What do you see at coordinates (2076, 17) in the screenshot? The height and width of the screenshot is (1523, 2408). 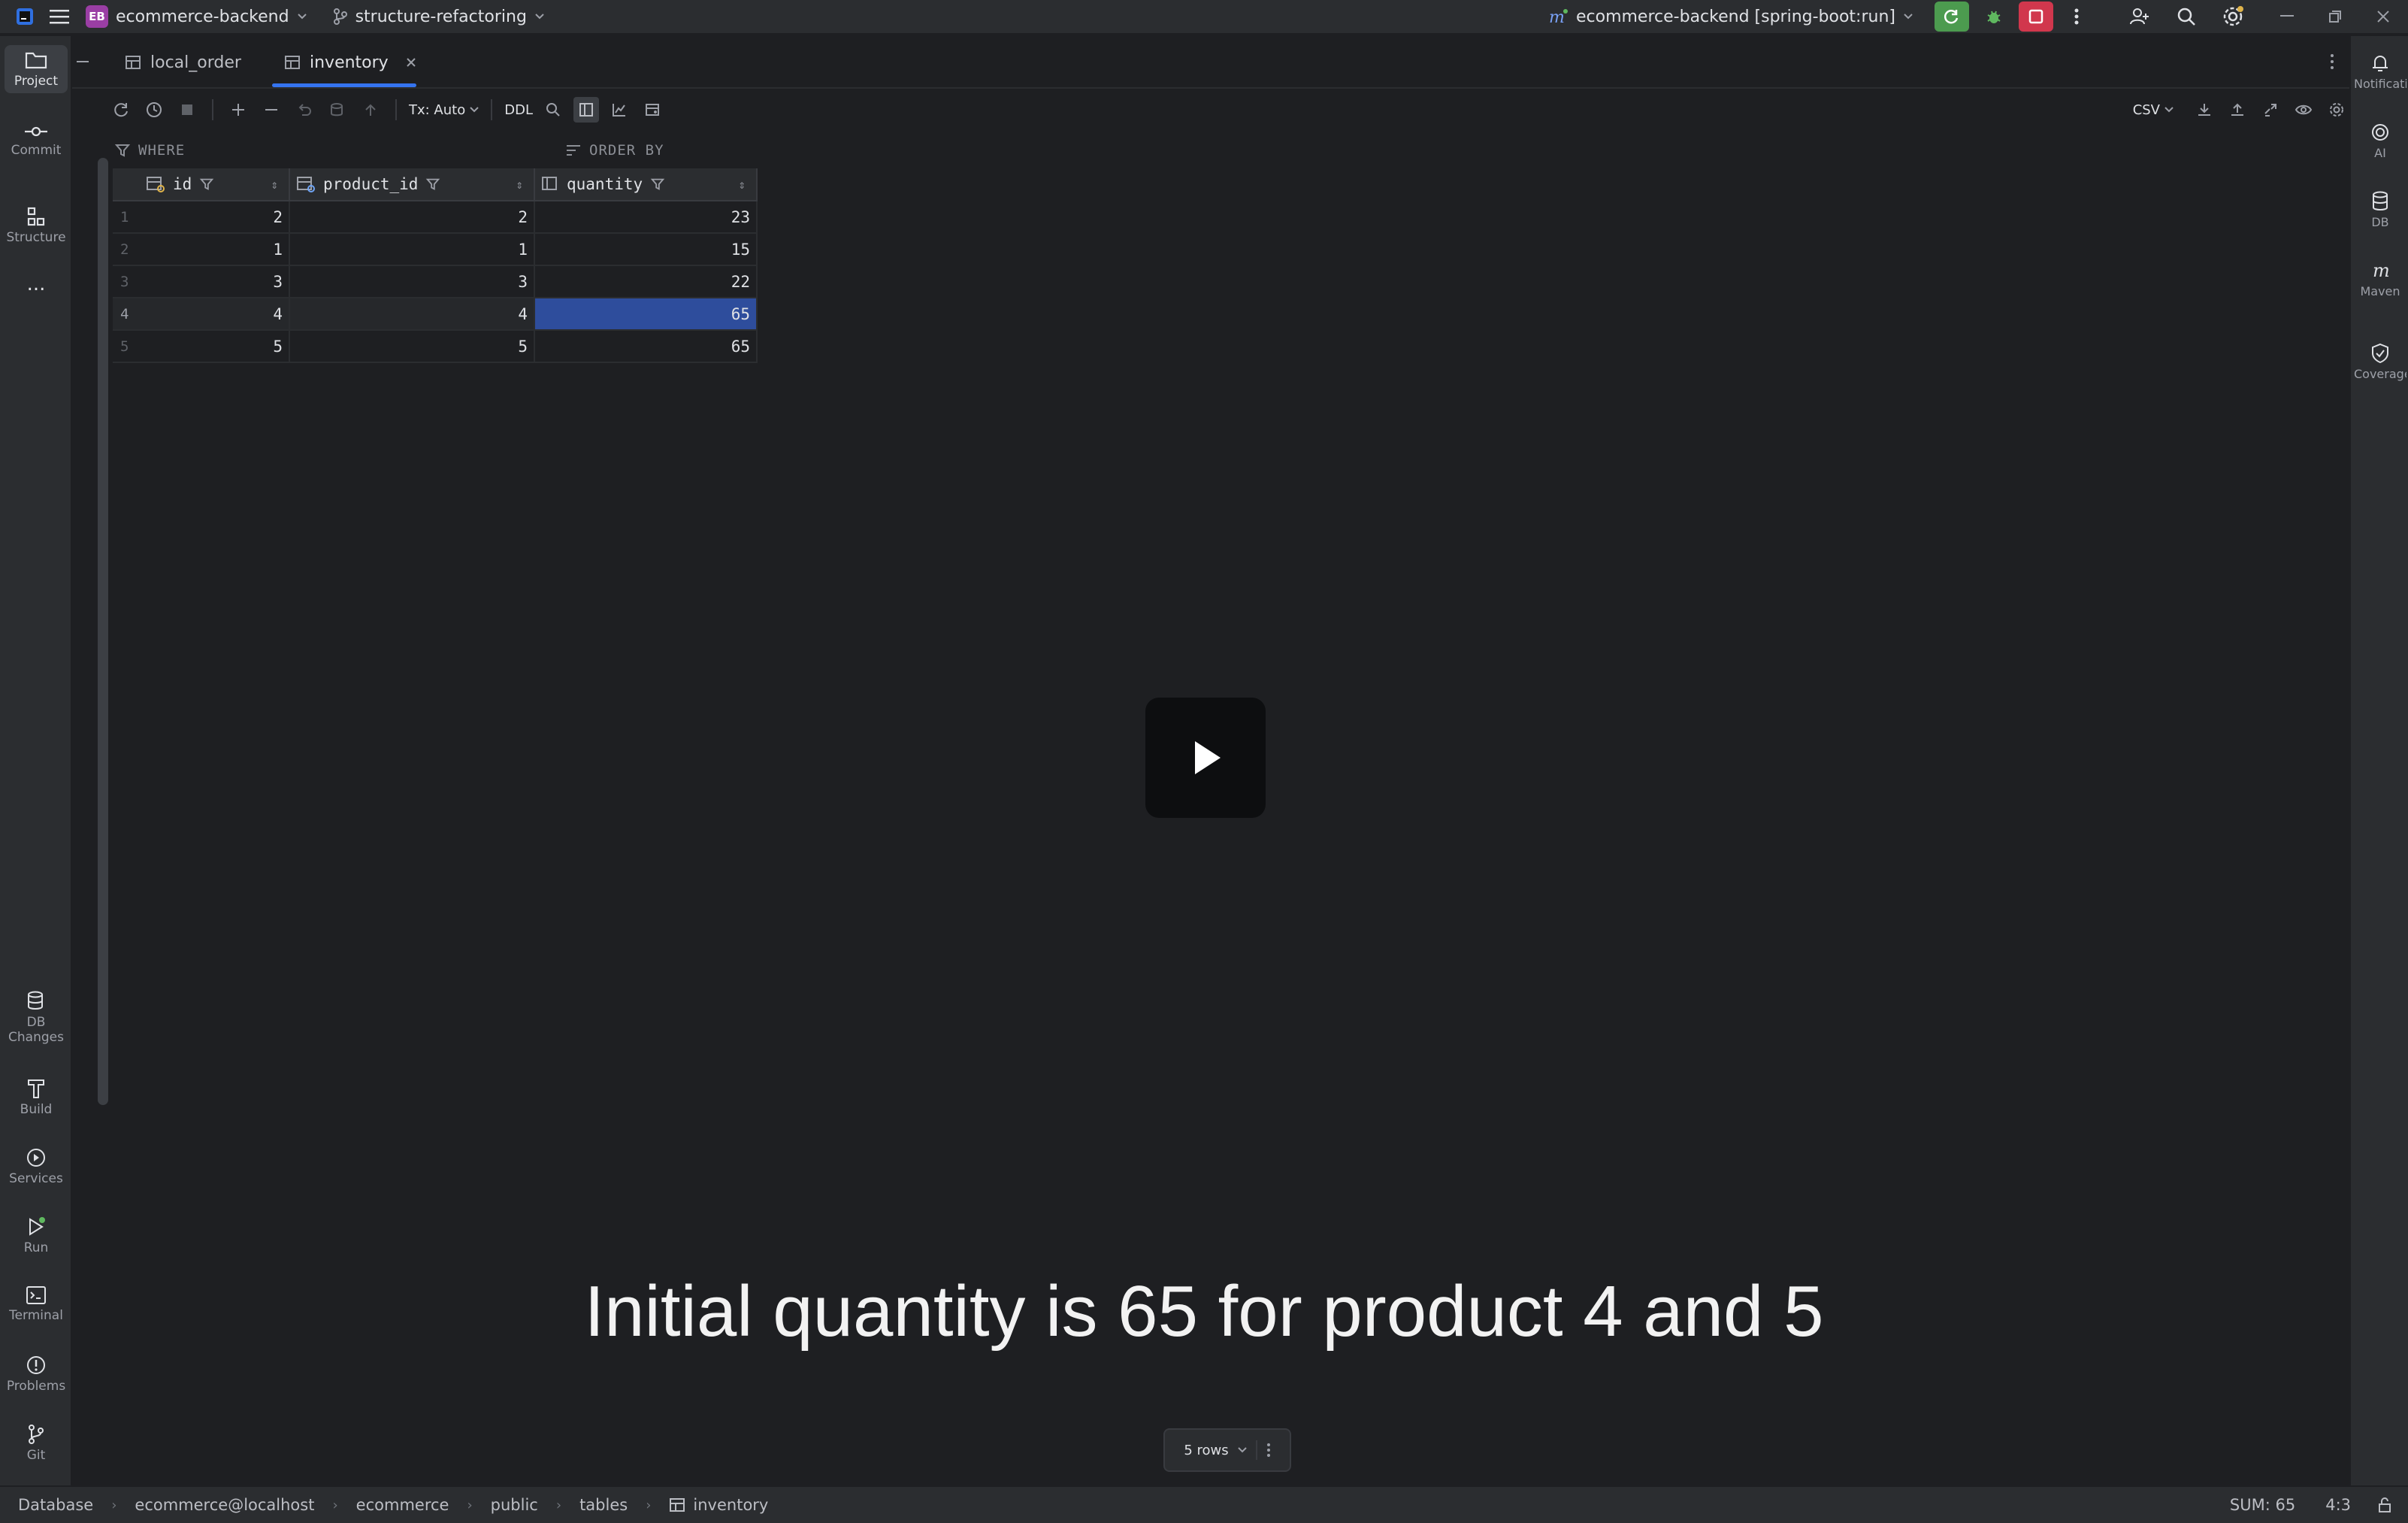 I see `more-actions-icon` at bounding box center [2076, 17].